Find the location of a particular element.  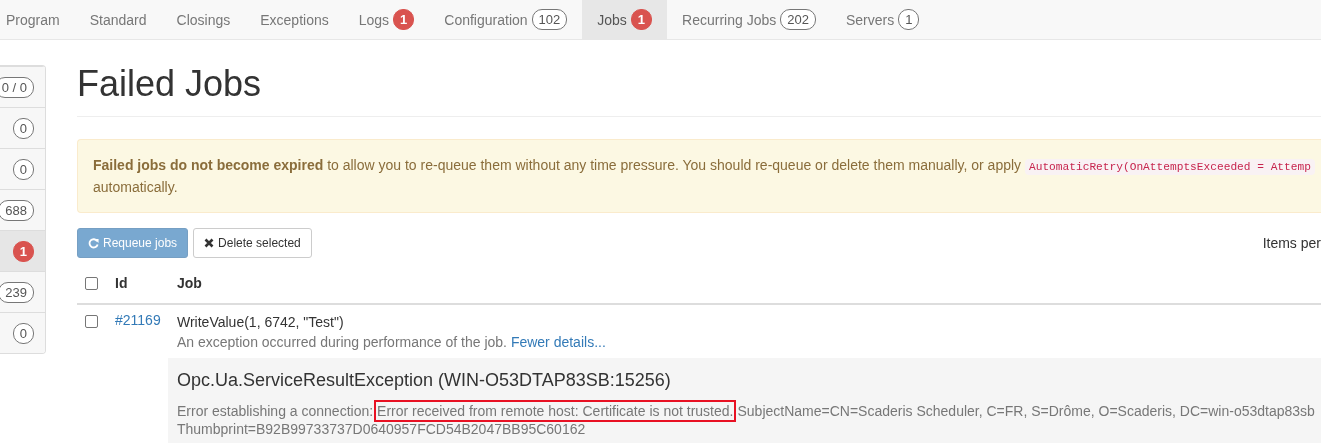

sidebar-item: 239 is located at coordinates (22, 291).